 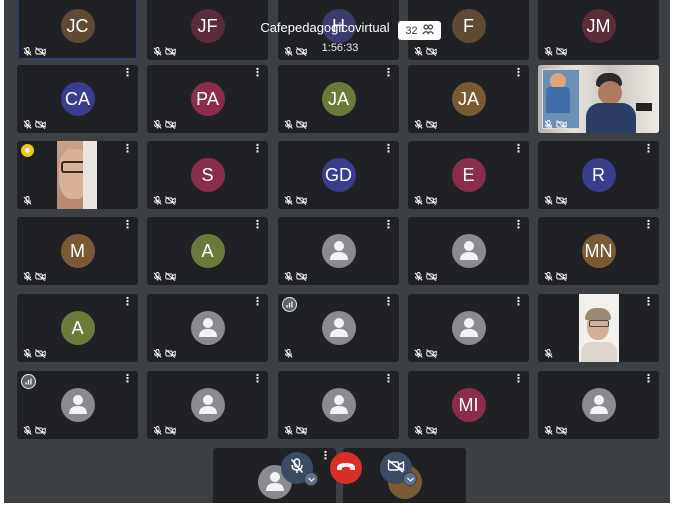 I want to click on participant-tile: JC, so click(x=77, y=30).